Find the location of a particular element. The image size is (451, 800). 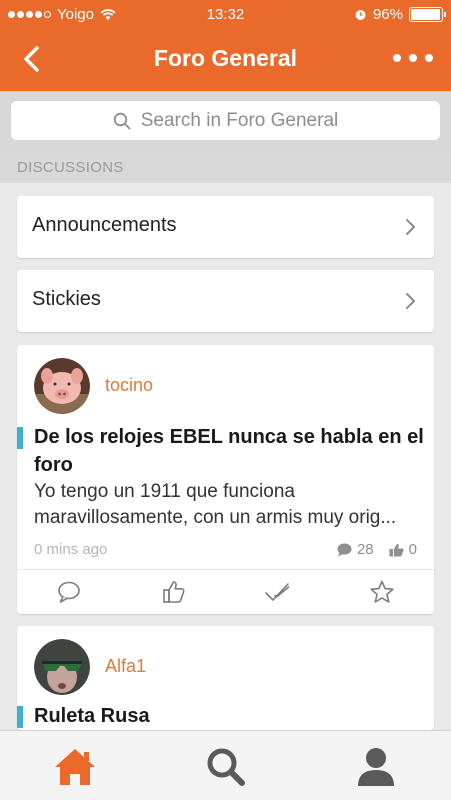

category-stickies: Stickies is located at coordinates (225, 301).